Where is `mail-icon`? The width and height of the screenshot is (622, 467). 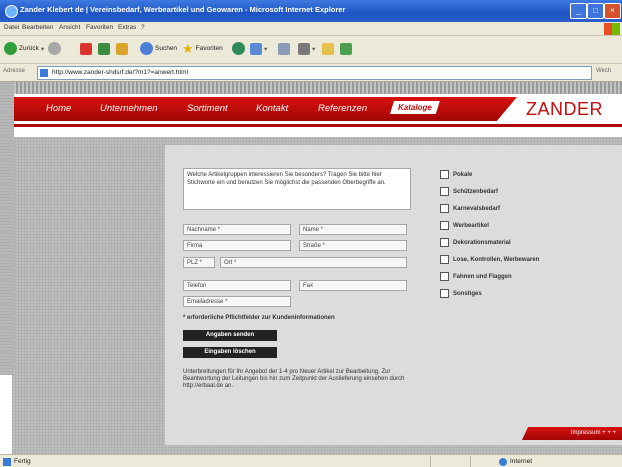
mail-icon is located at coordinates (284, 48).